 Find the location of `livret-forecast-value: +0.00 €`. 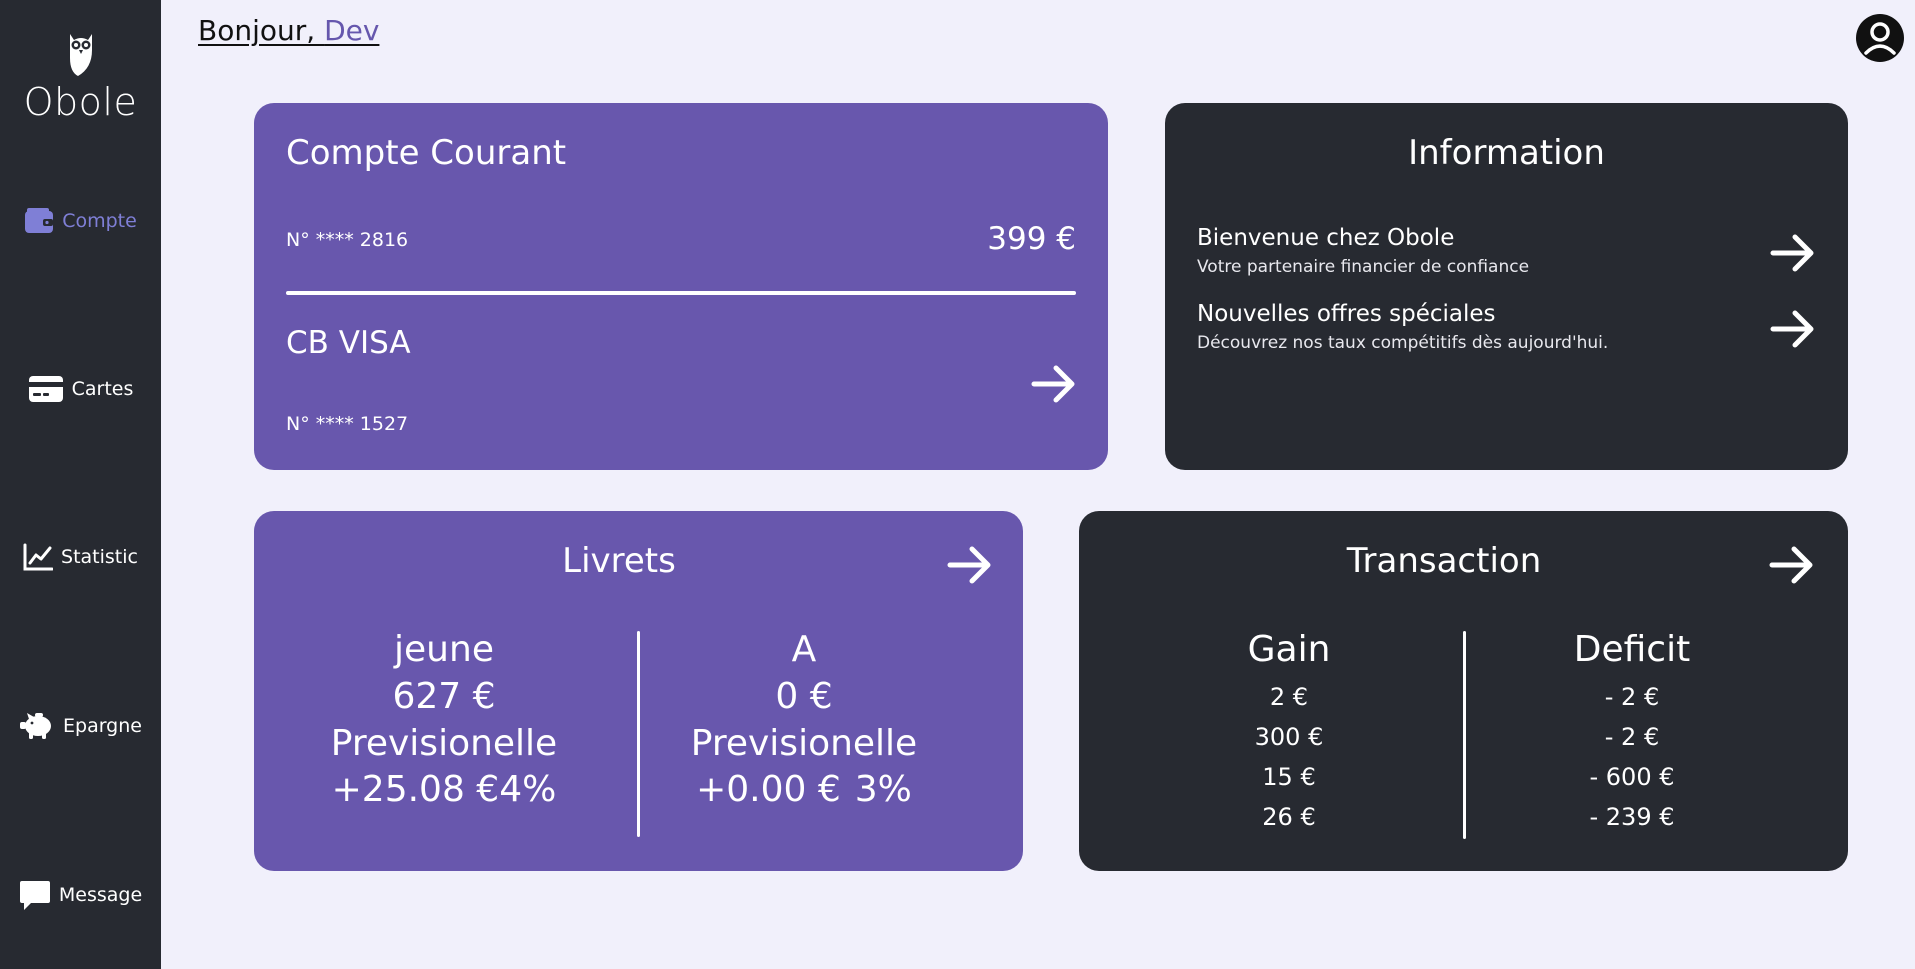

livret-forecast-value: +0.00 € is located at coordinates (768, 790).